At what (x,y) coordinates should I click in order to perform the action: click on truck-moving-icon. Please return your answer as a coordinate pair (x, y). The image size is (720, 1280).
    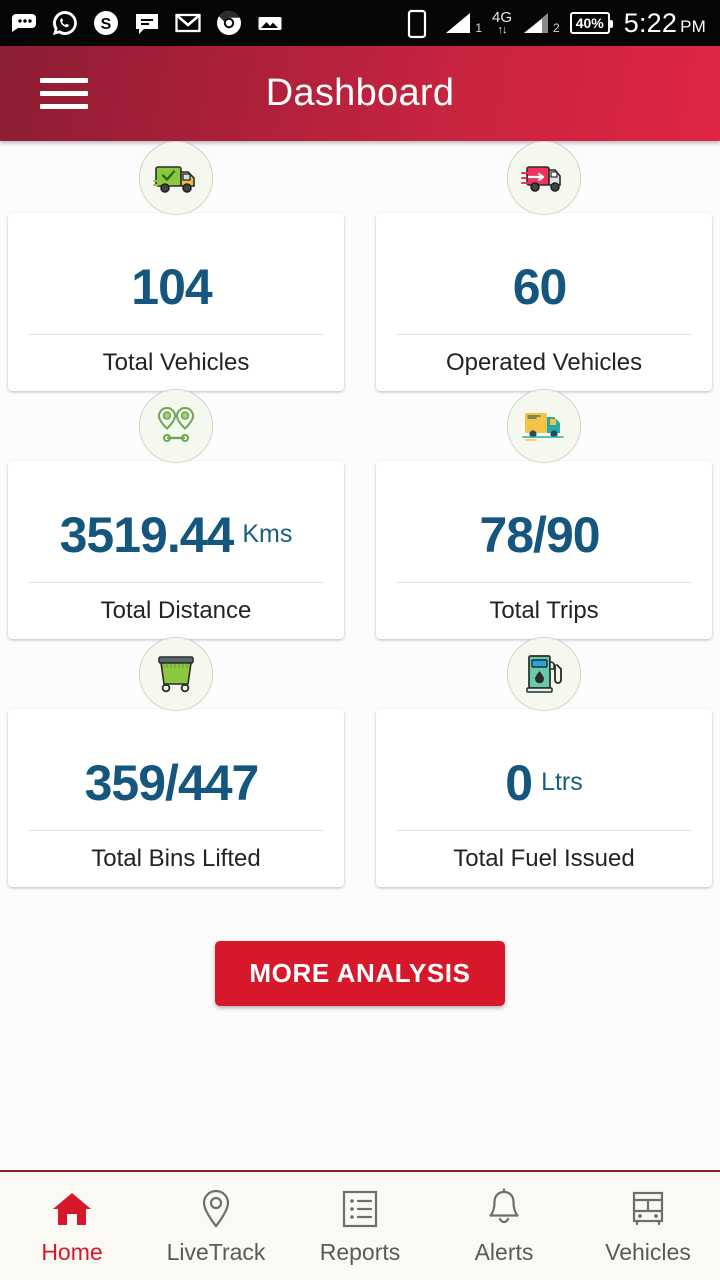
    Looking at the image, I should click on (544, 178).